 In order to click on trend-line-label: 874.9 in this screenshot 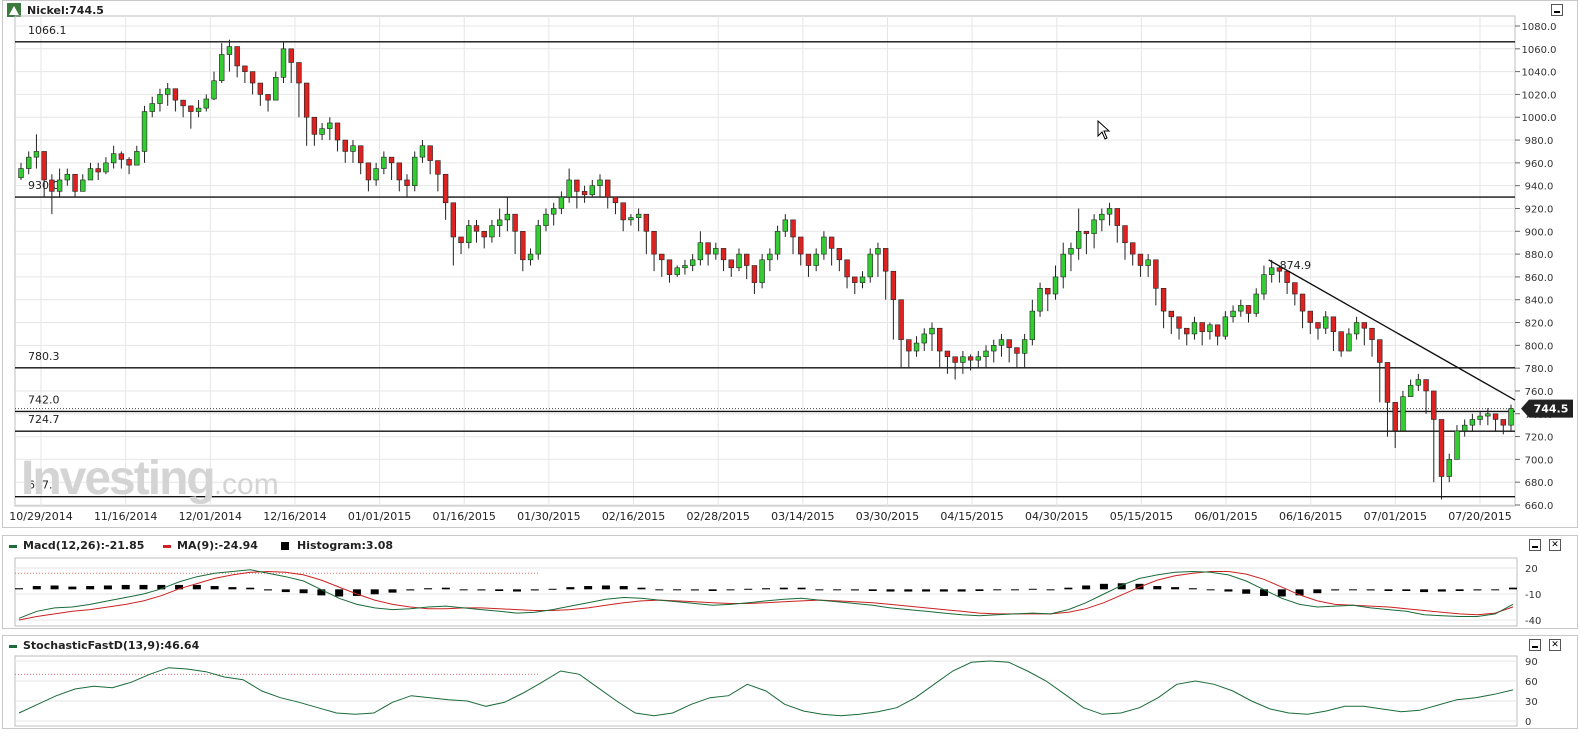, I will do `click(1296, 265)`.